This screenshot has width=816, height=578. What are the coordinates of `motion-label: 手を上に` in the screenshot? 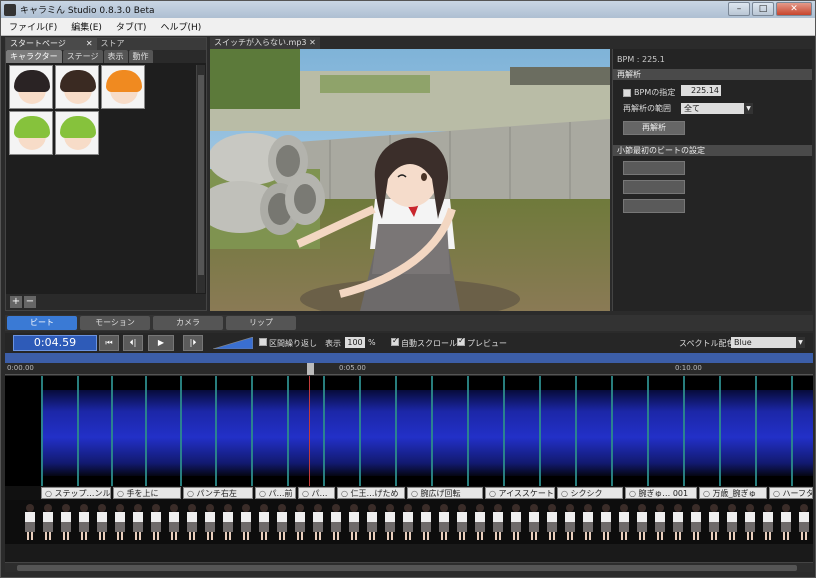 It's located at (147, 493).